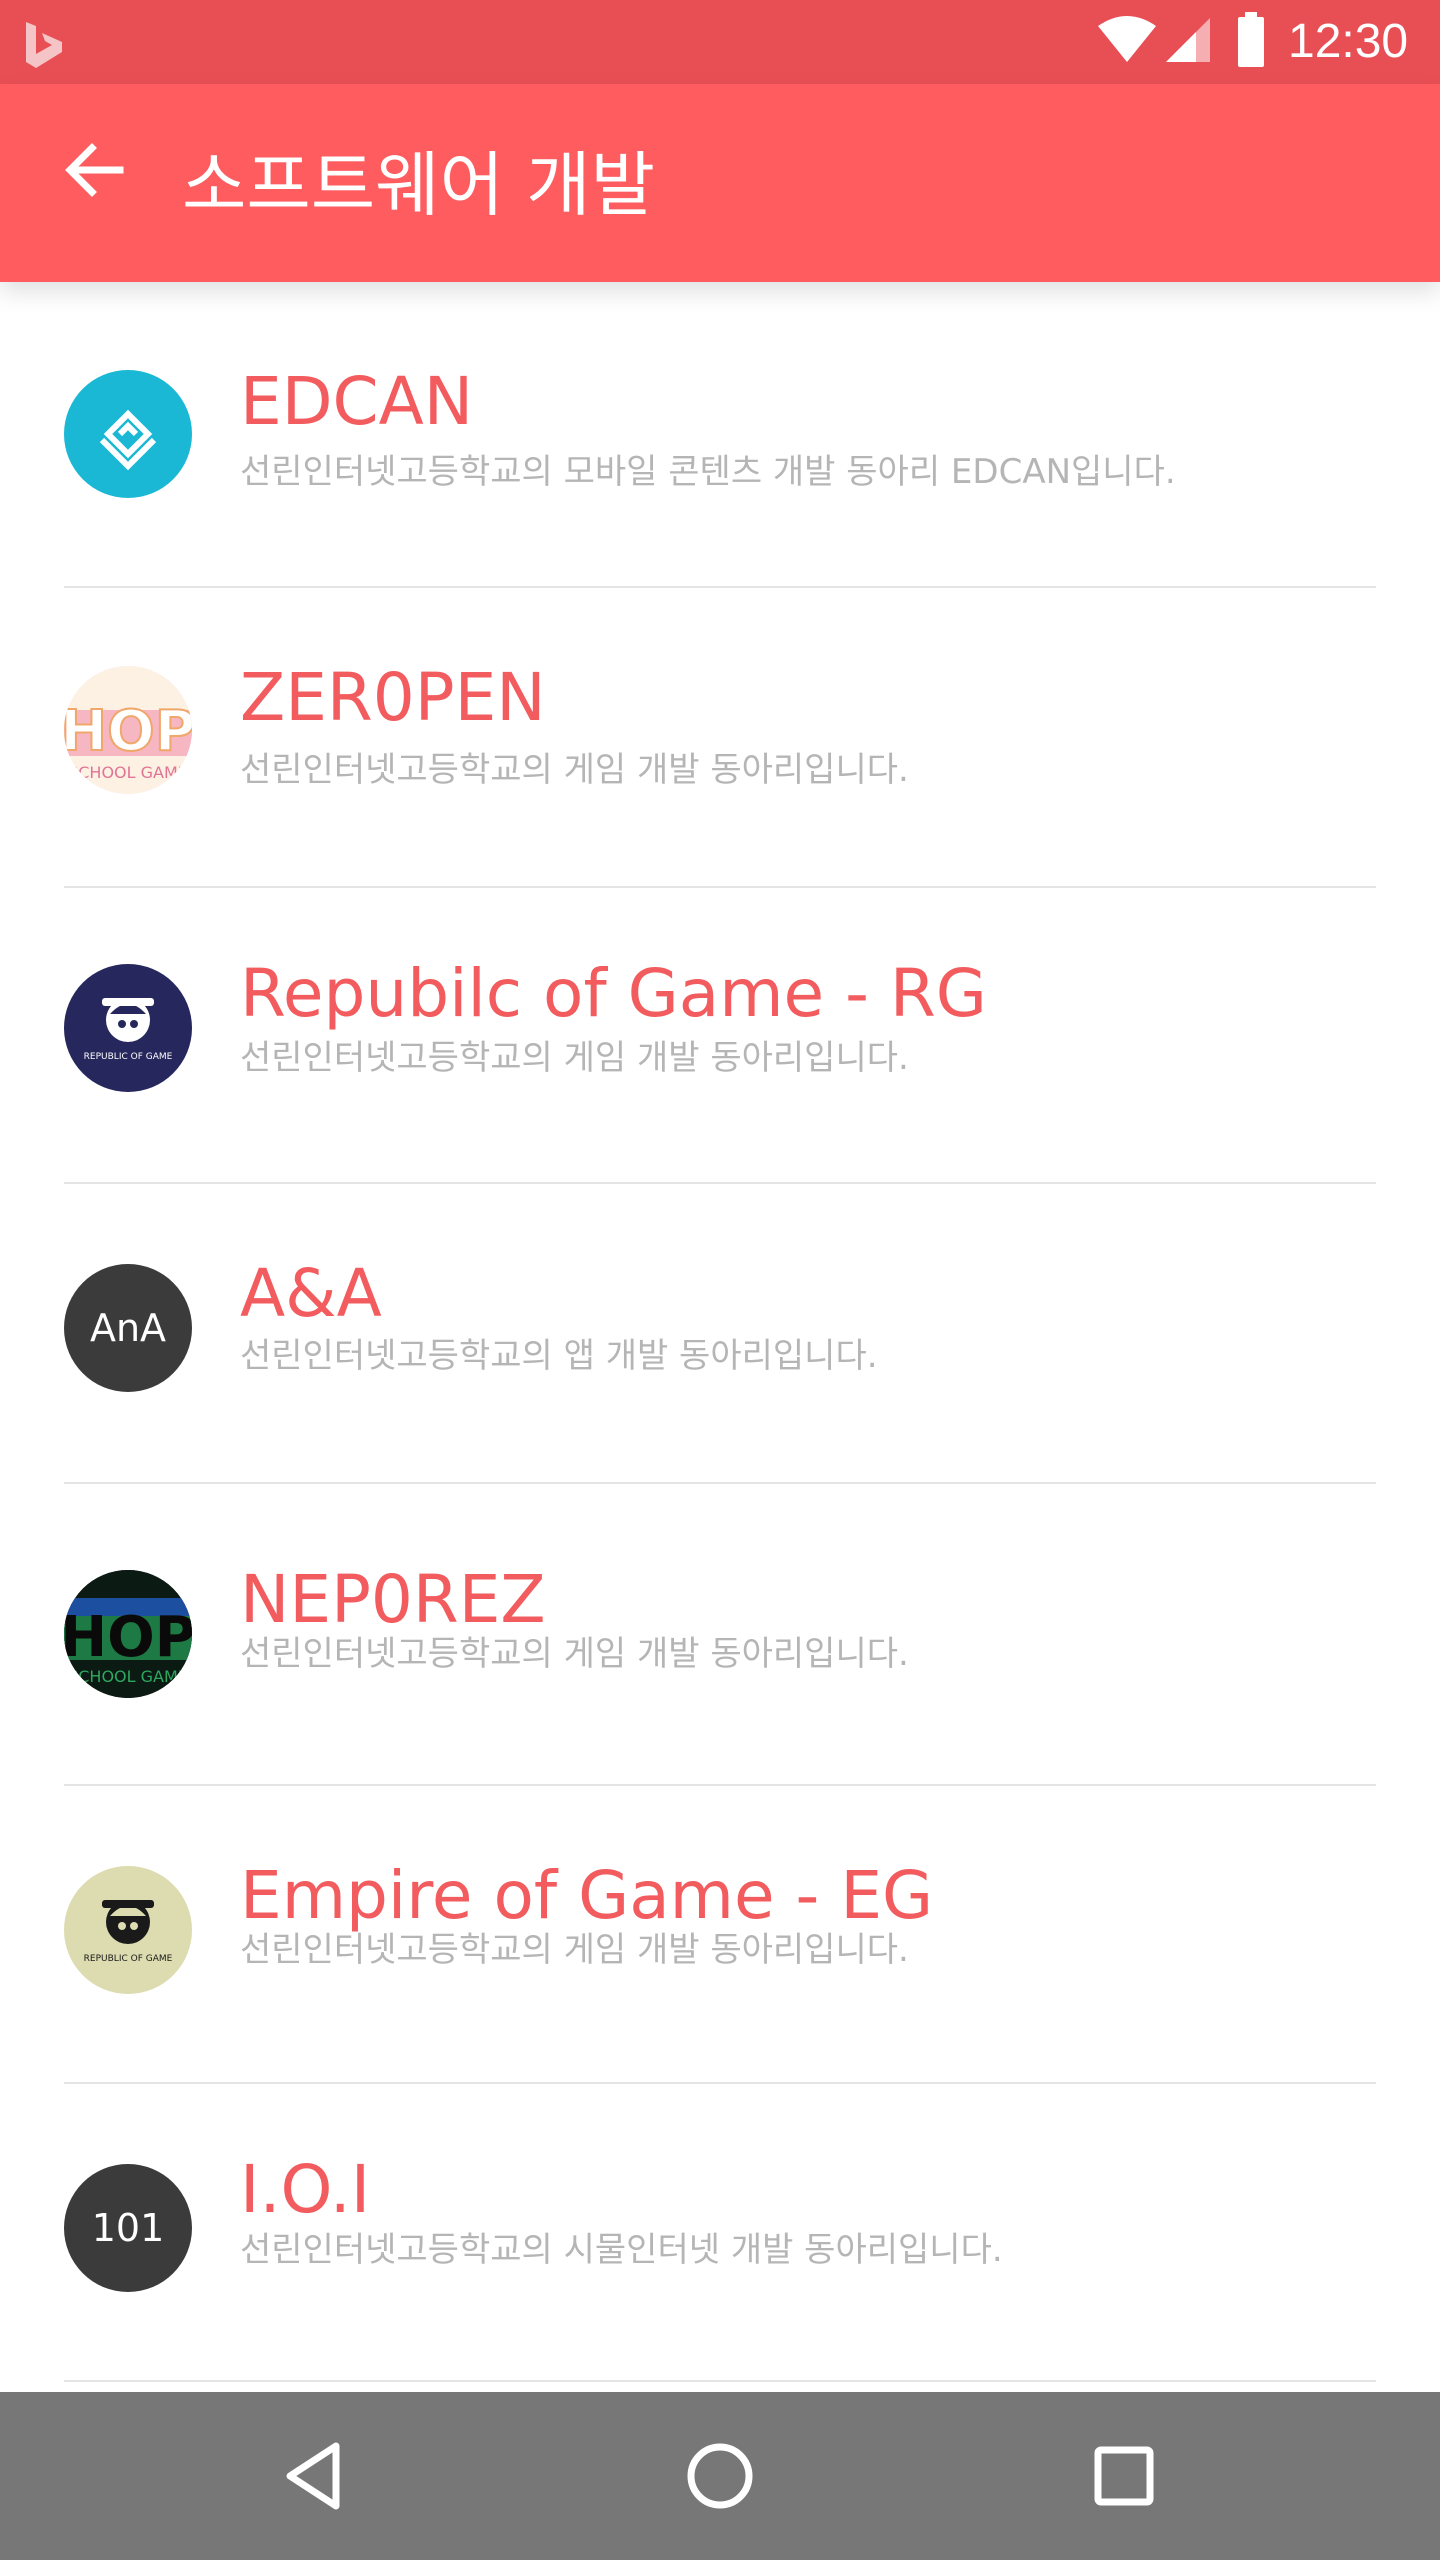  What do you see at coordinates (708, 472) in the screenshot?
I see `item-description: 선린인터넷고등학교의 모바일 콘텐츠 개발 동아리 EDCAN입니다.` at bounding box center [708, 472].